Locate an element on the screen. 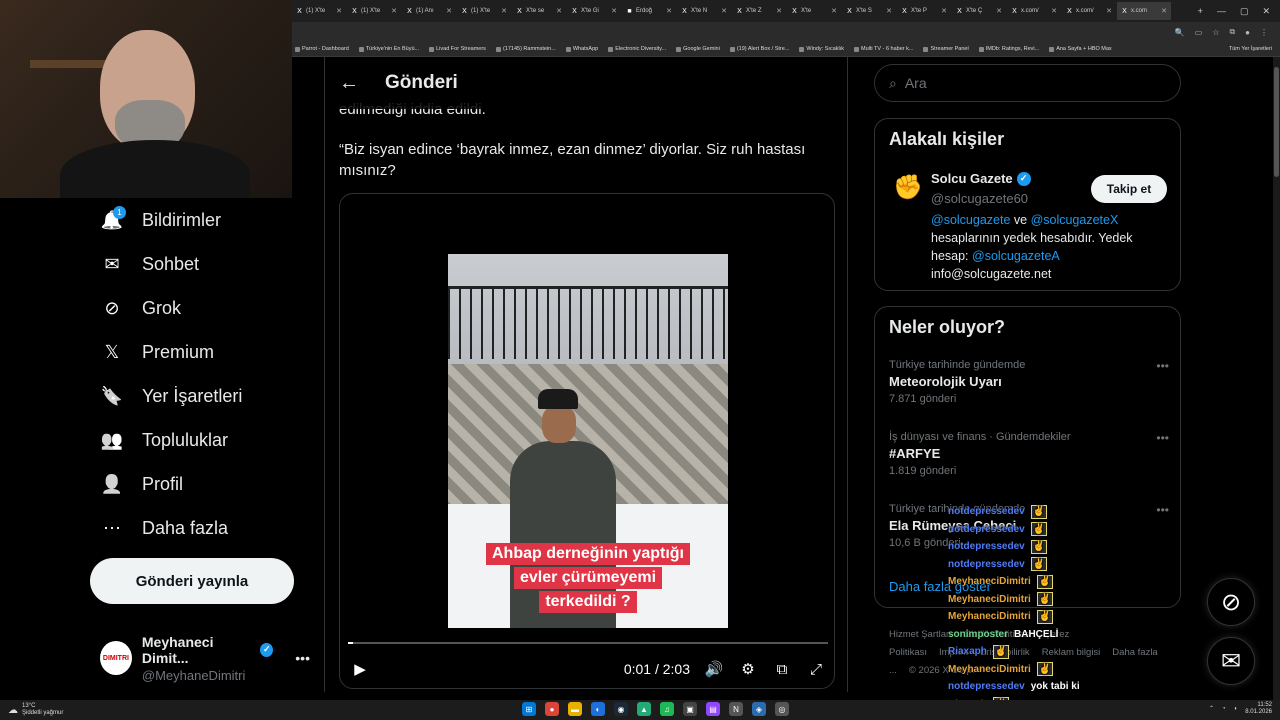  browser-tab: X X'te ✕ is located at coordinates (814, 11).